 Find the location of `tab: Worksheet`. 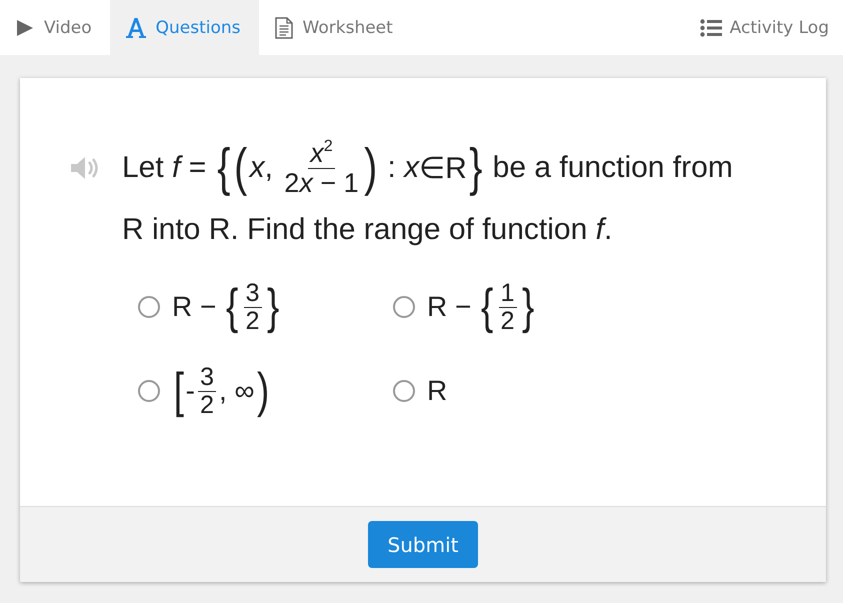

tab: Worksheet is located at coordinates (334, 27).